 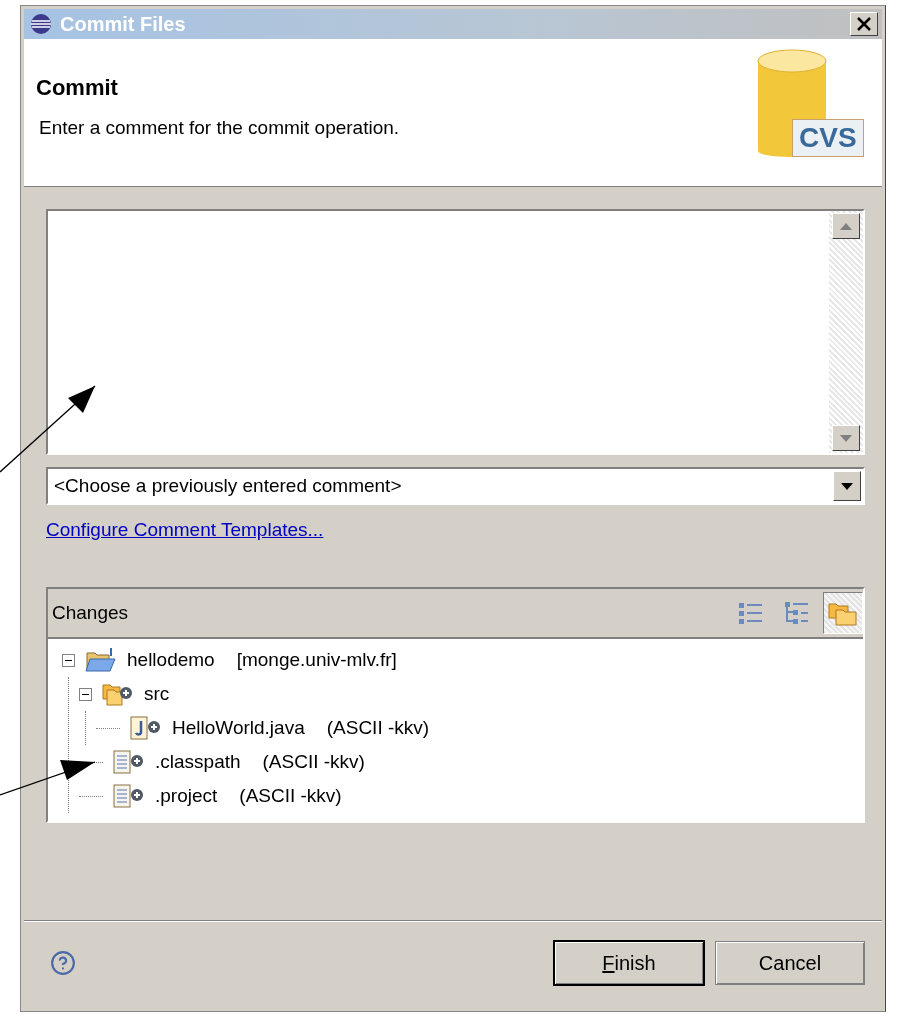 What do you see at coordinates (629, 963) in the screenshot?
I see `dialog-button: Finish` at bounding box center [629, 963].